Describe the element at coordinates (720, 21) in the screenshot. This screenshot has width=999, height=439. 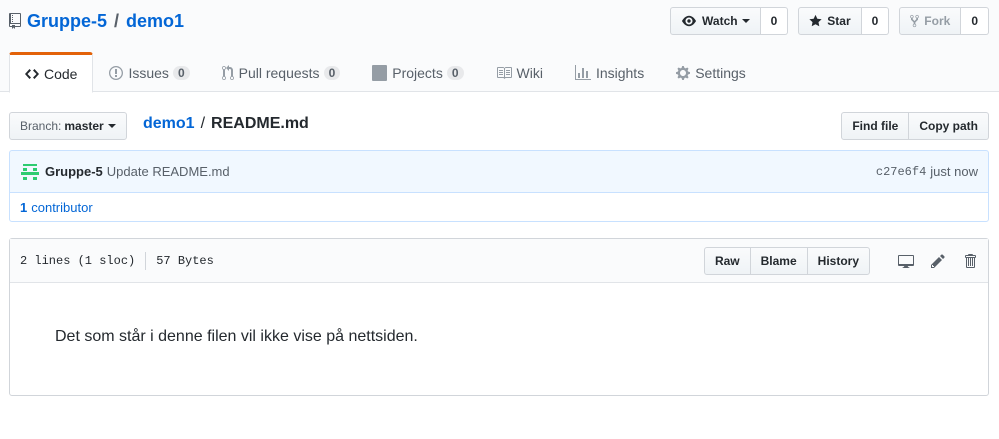
I see `watch-label: Watch` at that location.